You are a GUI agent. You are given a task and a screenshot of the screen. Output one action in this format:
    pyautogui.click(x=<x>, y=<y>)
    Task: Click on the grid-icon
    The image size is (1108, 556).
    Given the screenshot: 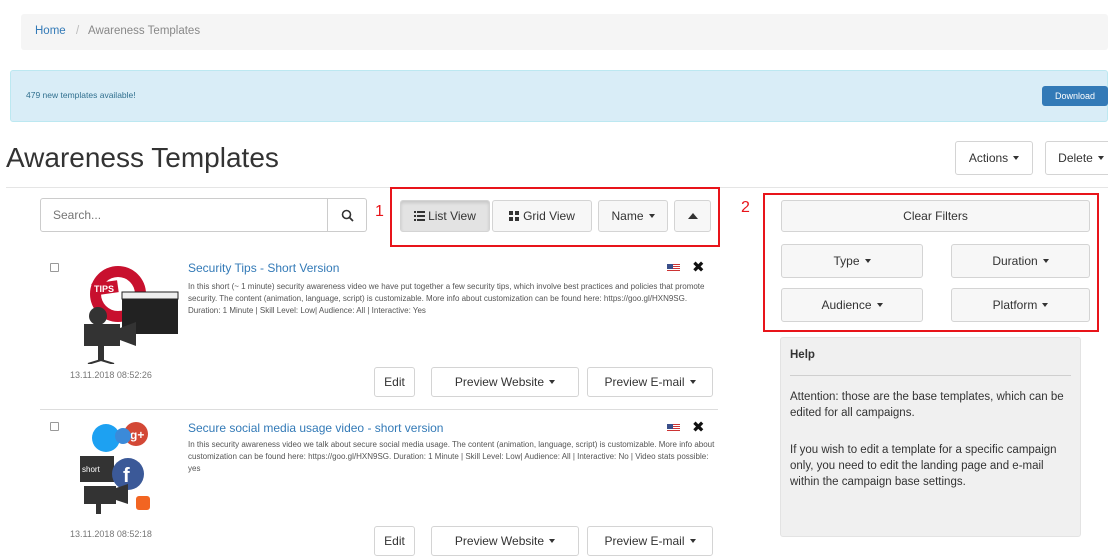 What is the action you would take?
    pyautogui.click(x=514, y=216)
    